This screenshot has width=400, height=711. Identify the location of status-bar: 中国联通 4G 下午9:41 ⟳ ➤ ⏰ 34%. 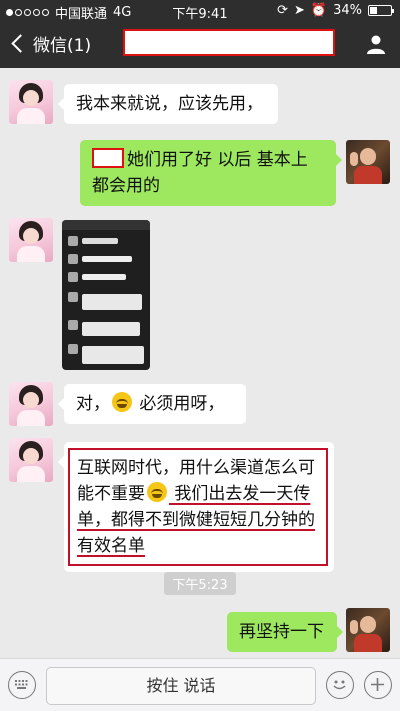
(200, 11).